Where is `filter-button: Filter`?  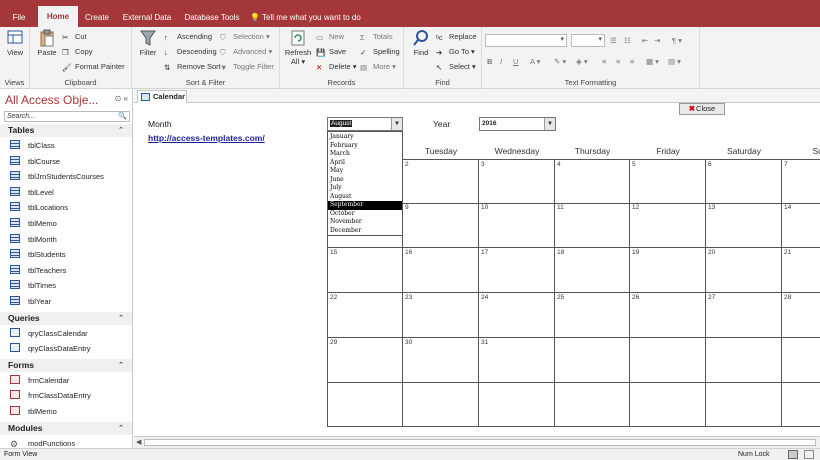
filter-button: Filter is located at coordinates (148, 43).